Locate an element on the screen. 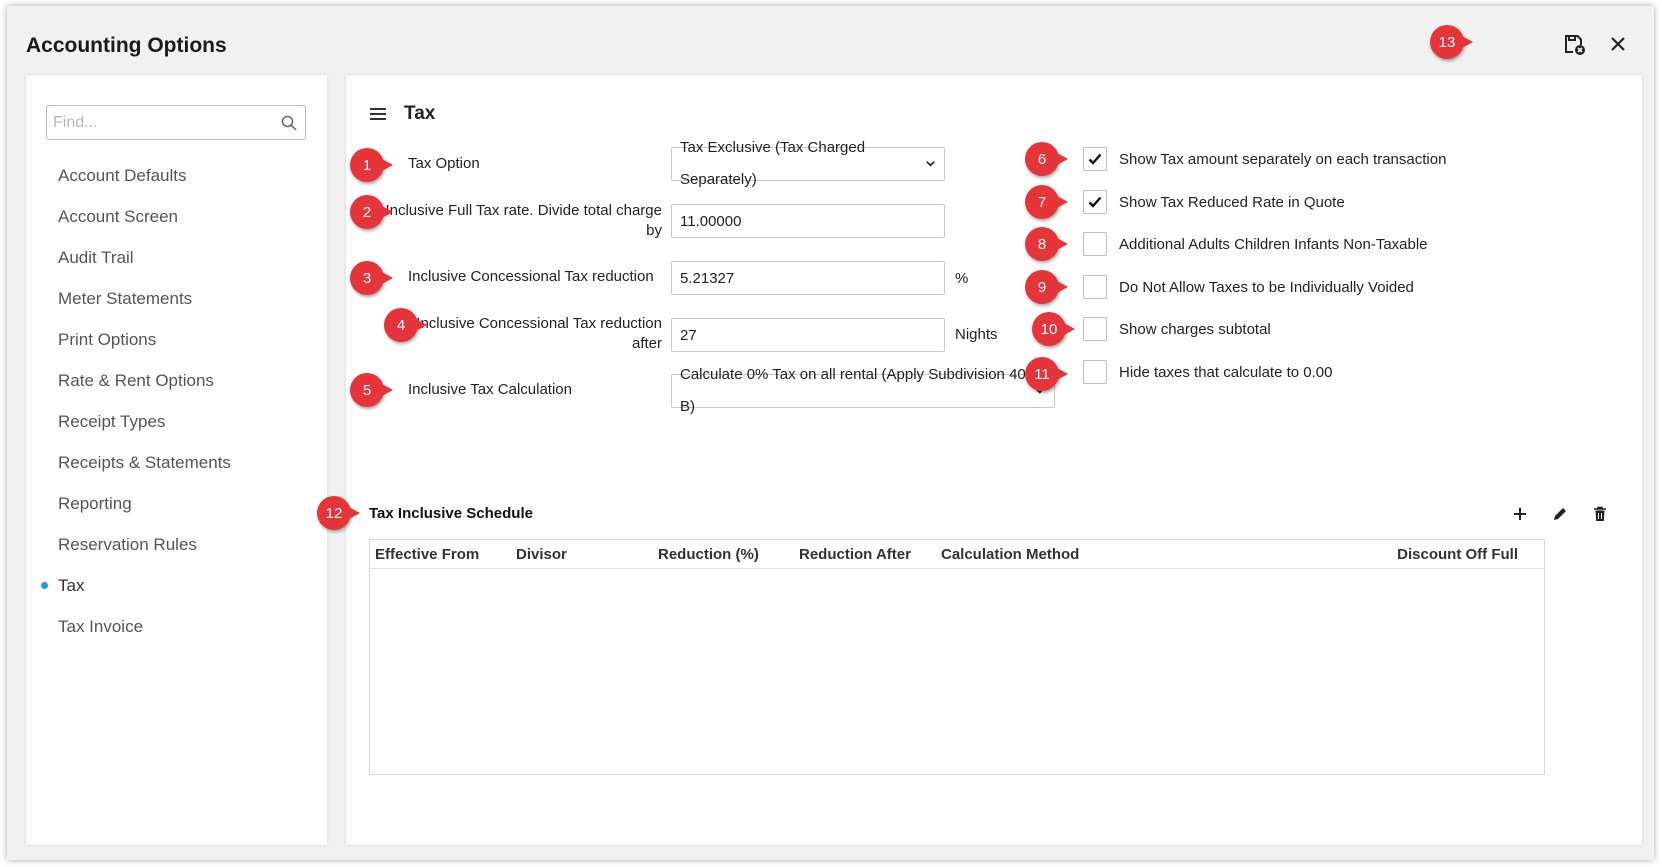 Image resolution: width=1662 pixels, height=867 pixels. full-tax-rate-input is located at coordinates (808, 221).